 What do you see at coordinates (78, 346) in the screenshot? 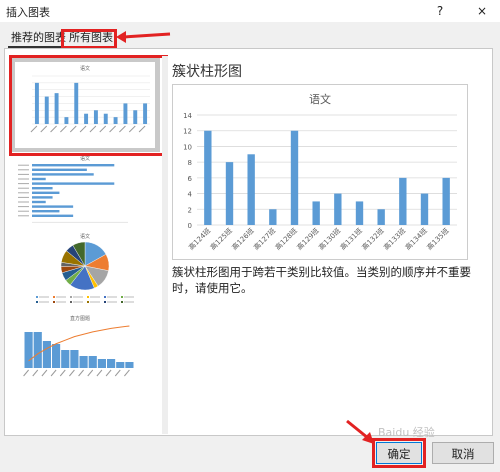
I see `thumbnail-pareto-svg: 直方图题` at bounding box center [78, 346].